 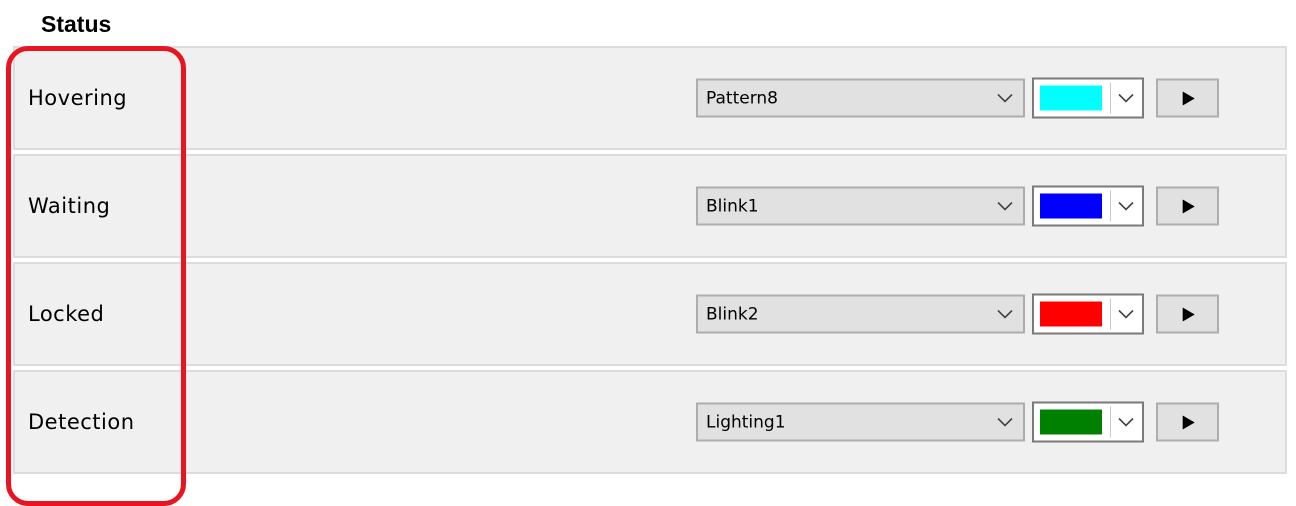 What do you see at coordinates (860, 422) in the screenshot?
I see `pattern-dropdown: Lighting1` at bounding box center [860, 422].